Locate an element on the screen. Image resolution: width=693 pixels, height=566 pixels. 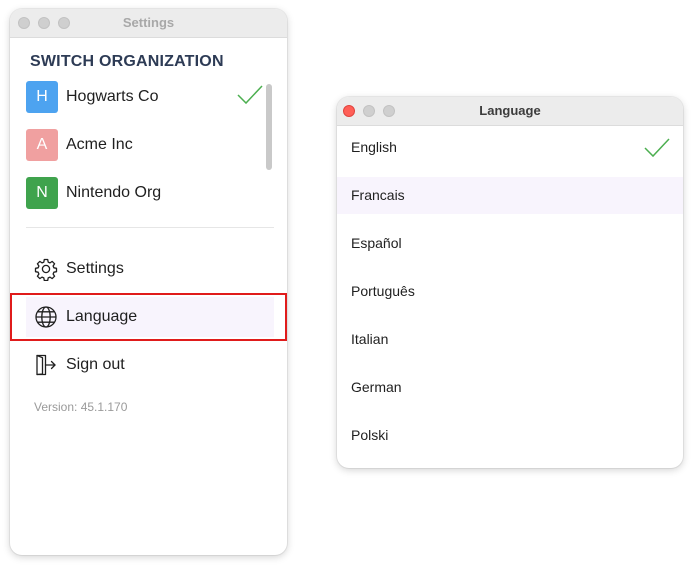
language-option-polski: Polski is located at coordinates (510, 435).